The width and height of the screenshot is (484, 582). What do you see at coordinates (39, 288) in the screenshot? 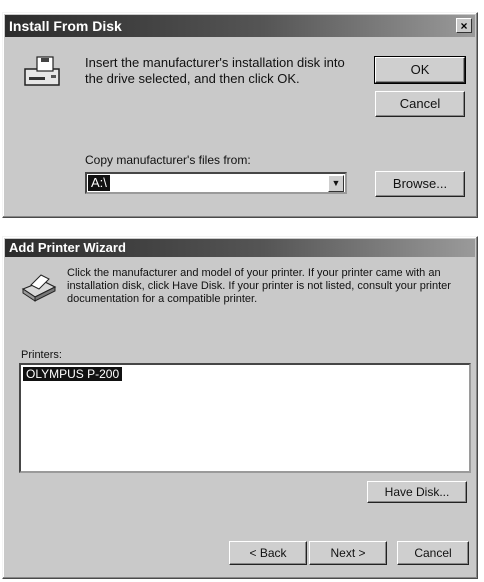
I see `printer-icon` at bounding box center [39, 288].